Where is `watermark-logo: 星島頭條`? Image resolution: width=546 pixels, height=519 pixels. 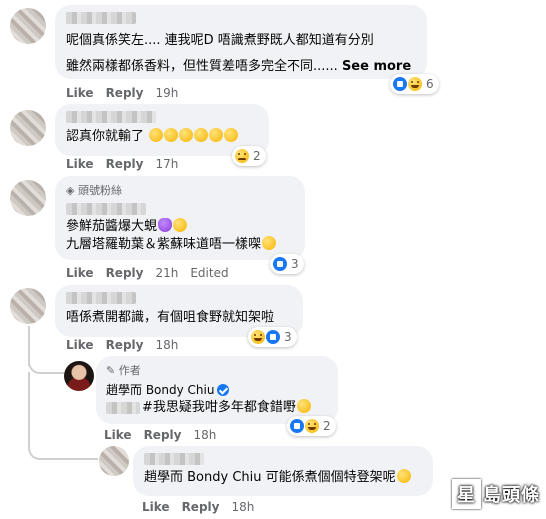 watermark-logo: 星島頭條 is located at coordinates (496, 494).